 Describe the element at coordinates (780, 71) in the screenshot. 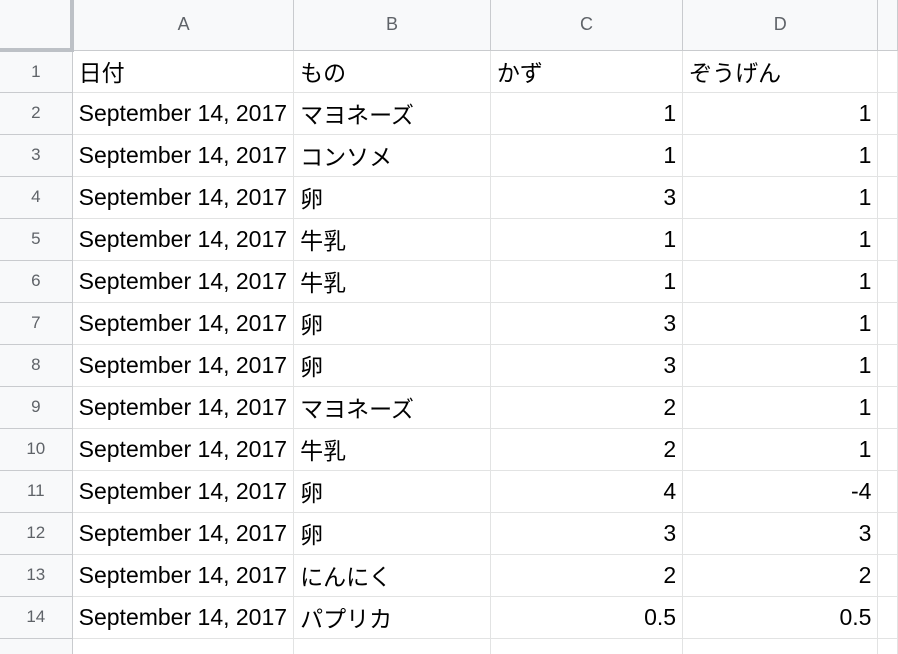

I see `header-cell: ぞうげん` at that location.